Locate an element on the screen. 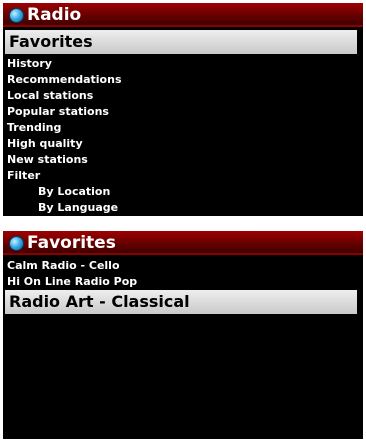  menu-item-by-location: By Location is located at coordinates (183, 192).